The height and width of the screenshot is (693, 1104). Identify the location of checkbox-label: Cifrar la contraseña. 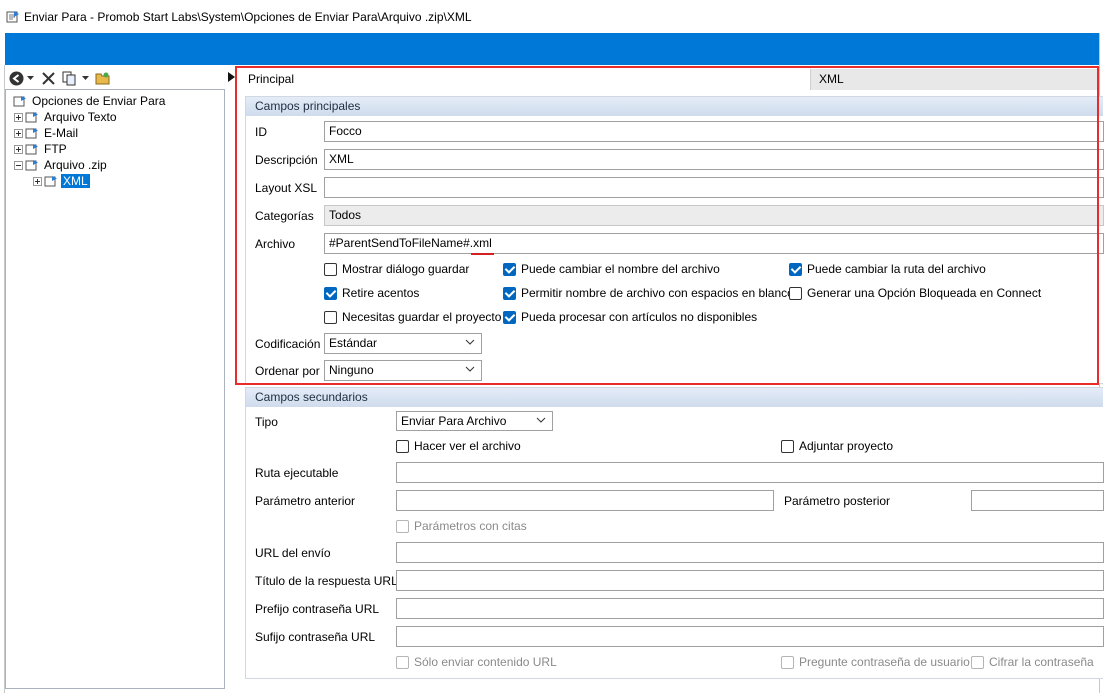
(1041, 662).